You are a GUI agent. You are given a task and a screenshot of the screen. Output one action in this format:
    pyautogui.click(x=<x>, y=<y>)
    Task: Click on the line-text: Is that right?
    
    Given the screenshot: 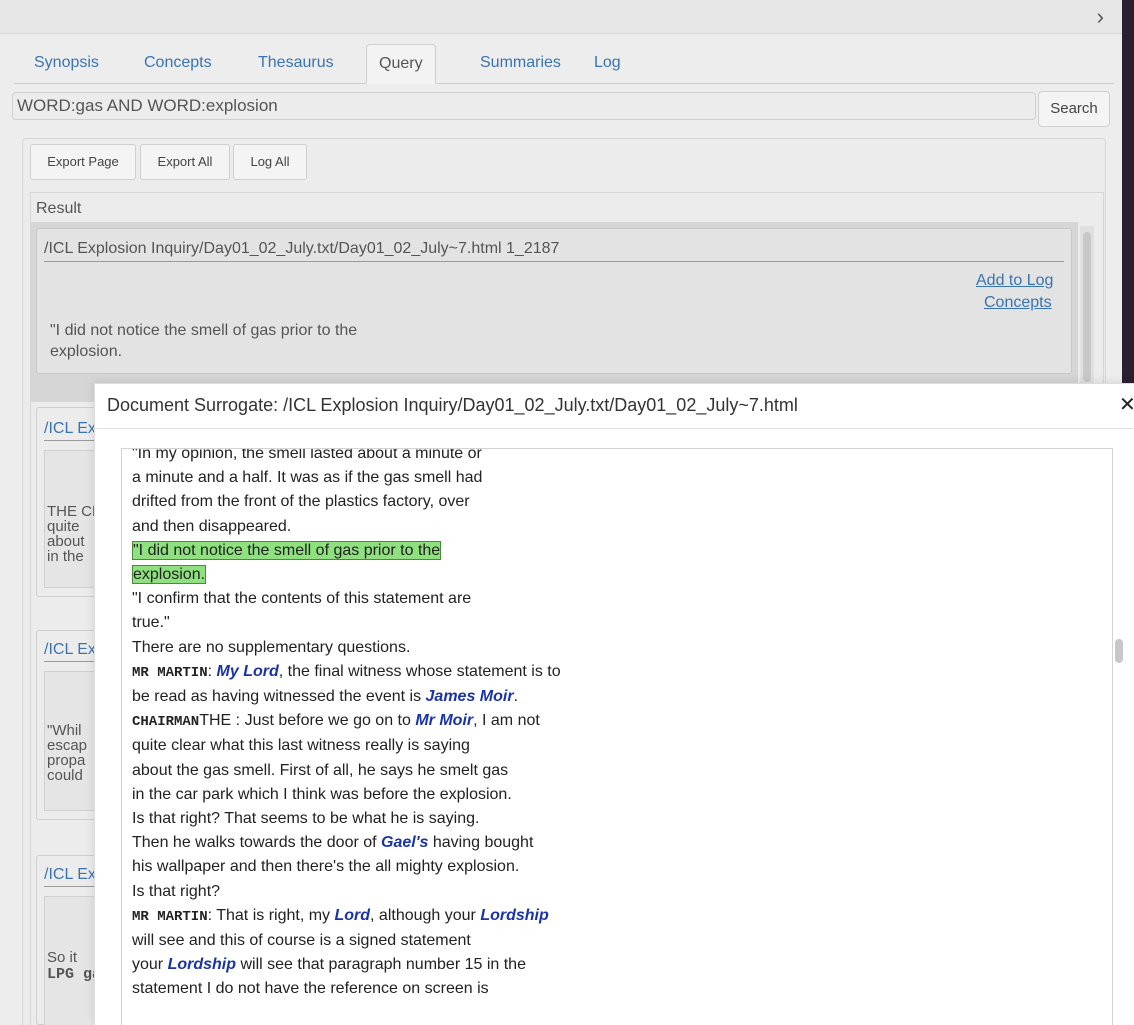 What is the action you would take?
    pyautogui.click(x=176, y=891)
    